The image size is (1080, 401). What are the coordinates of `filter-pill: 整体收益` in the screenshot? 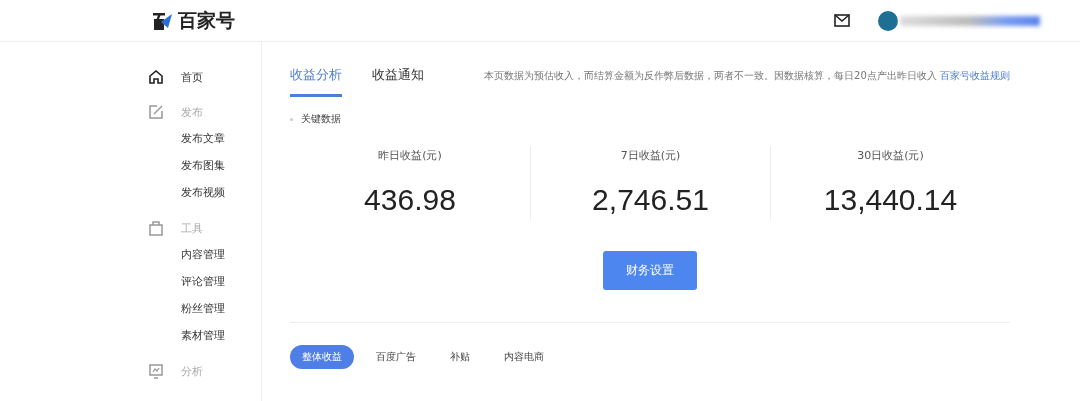 It's located at (322, 357).